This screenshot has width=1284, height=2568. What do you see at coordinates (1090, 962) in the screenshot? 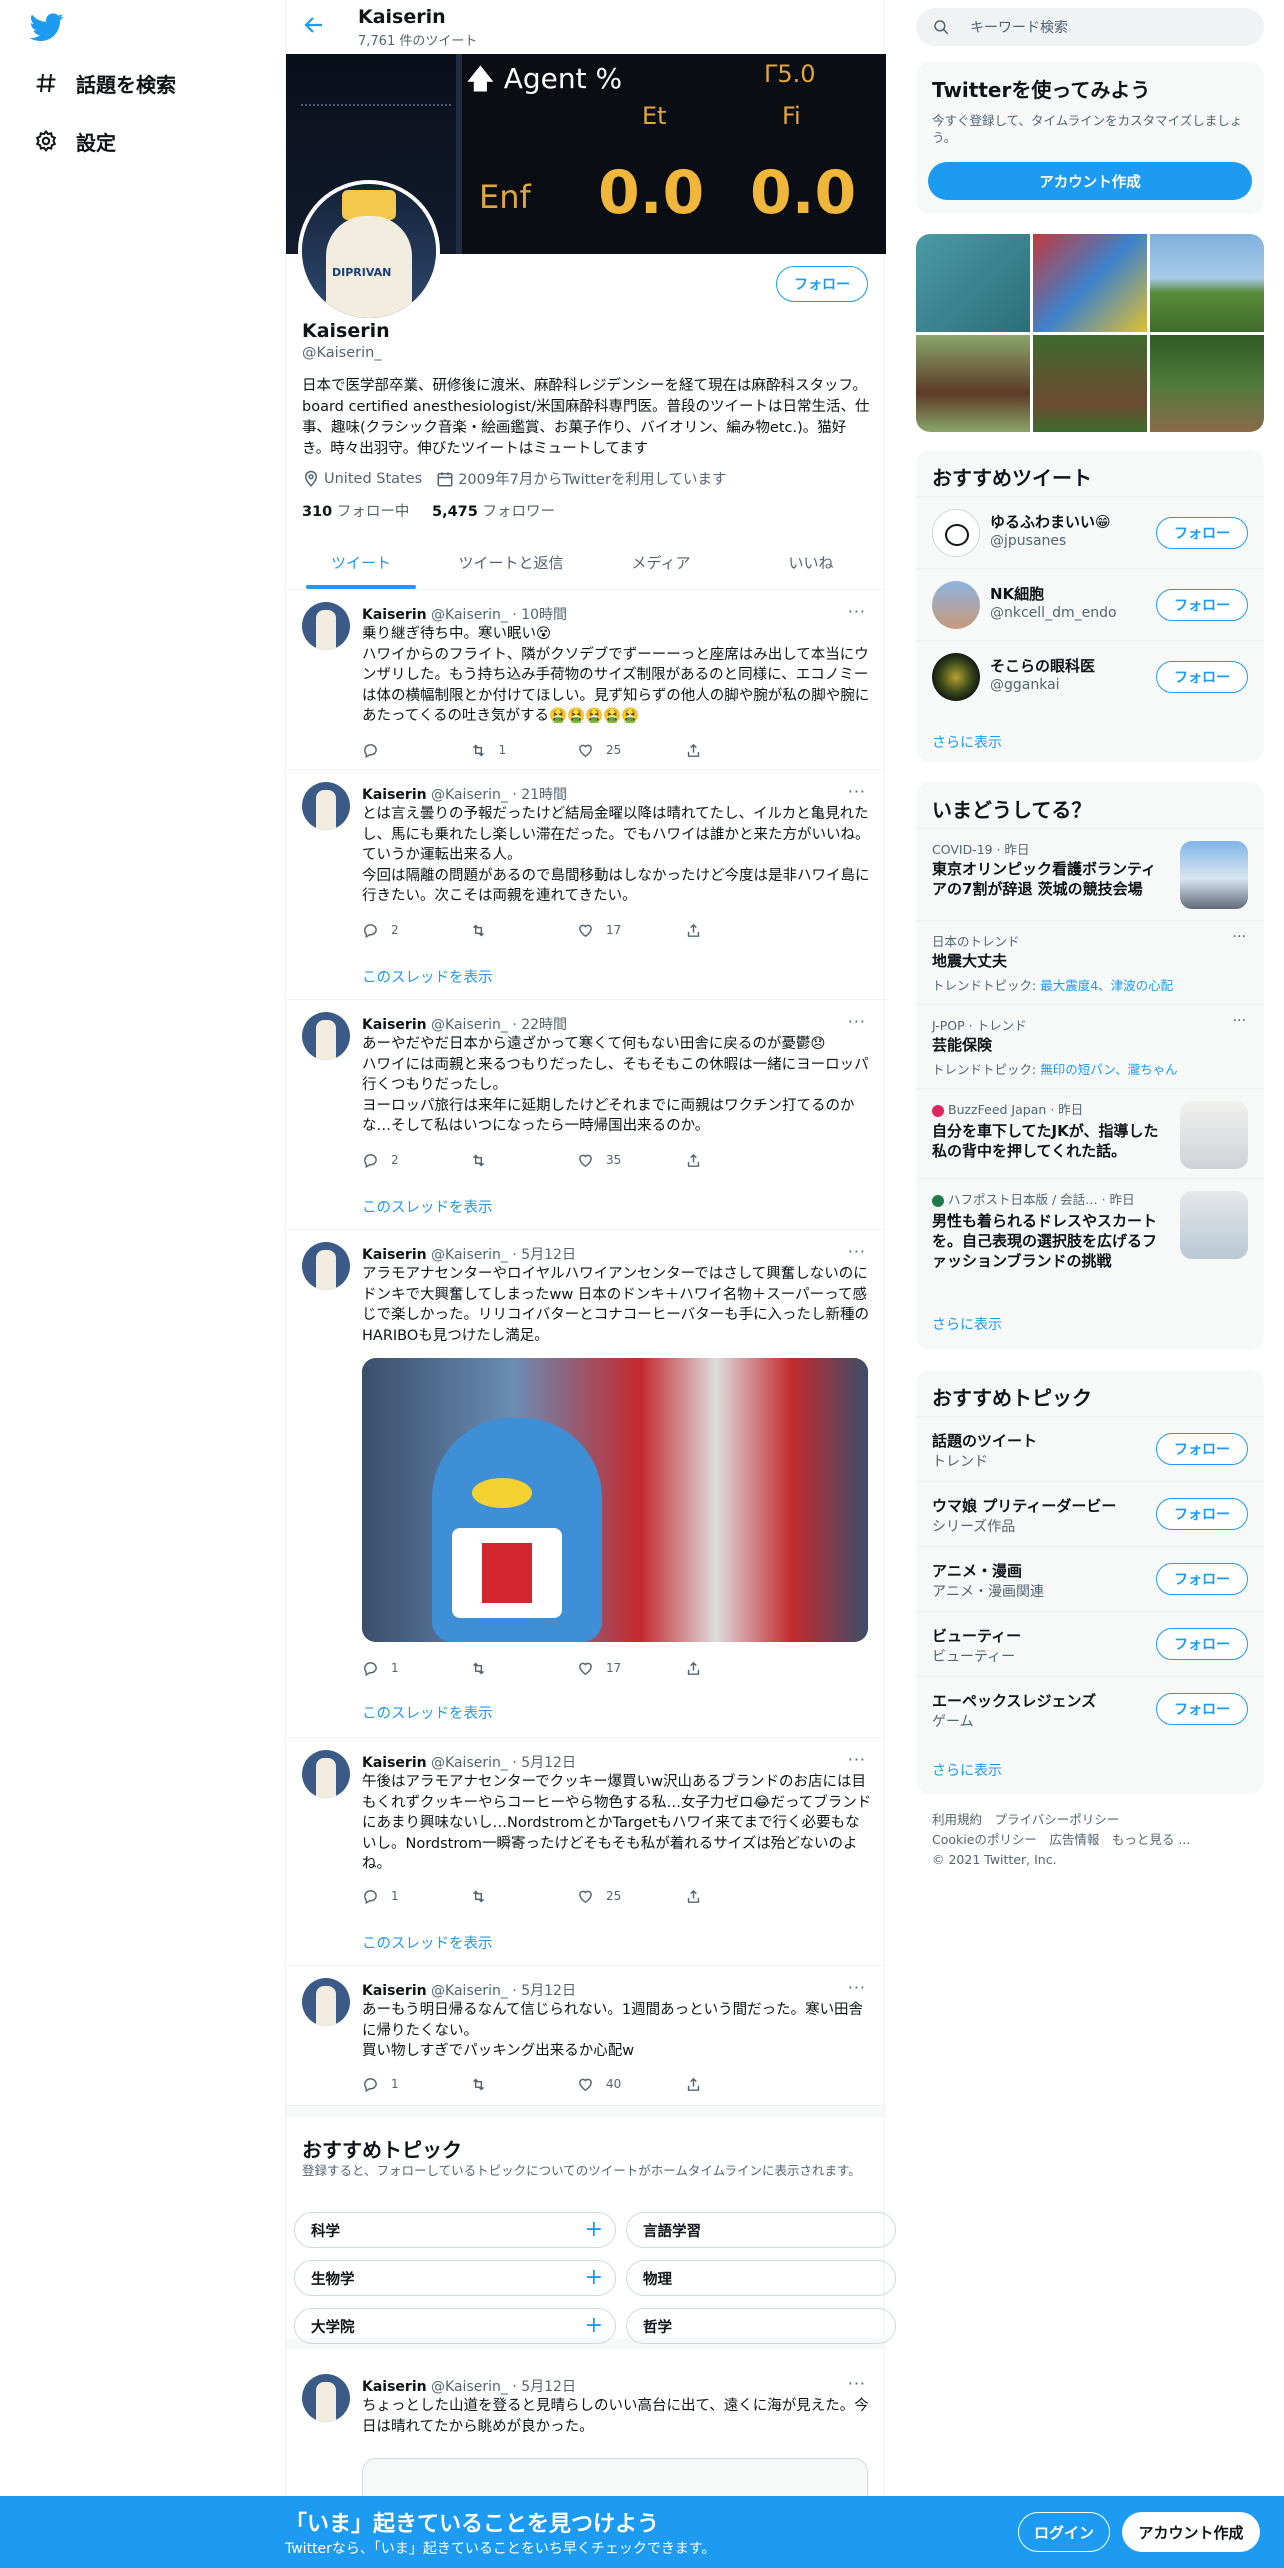
I see `trend-item: 日本のトレンド ··· 地震大丈夫 トレンドトピック: 最大震度4、津波の心配` at bounding box center [1090, 962].